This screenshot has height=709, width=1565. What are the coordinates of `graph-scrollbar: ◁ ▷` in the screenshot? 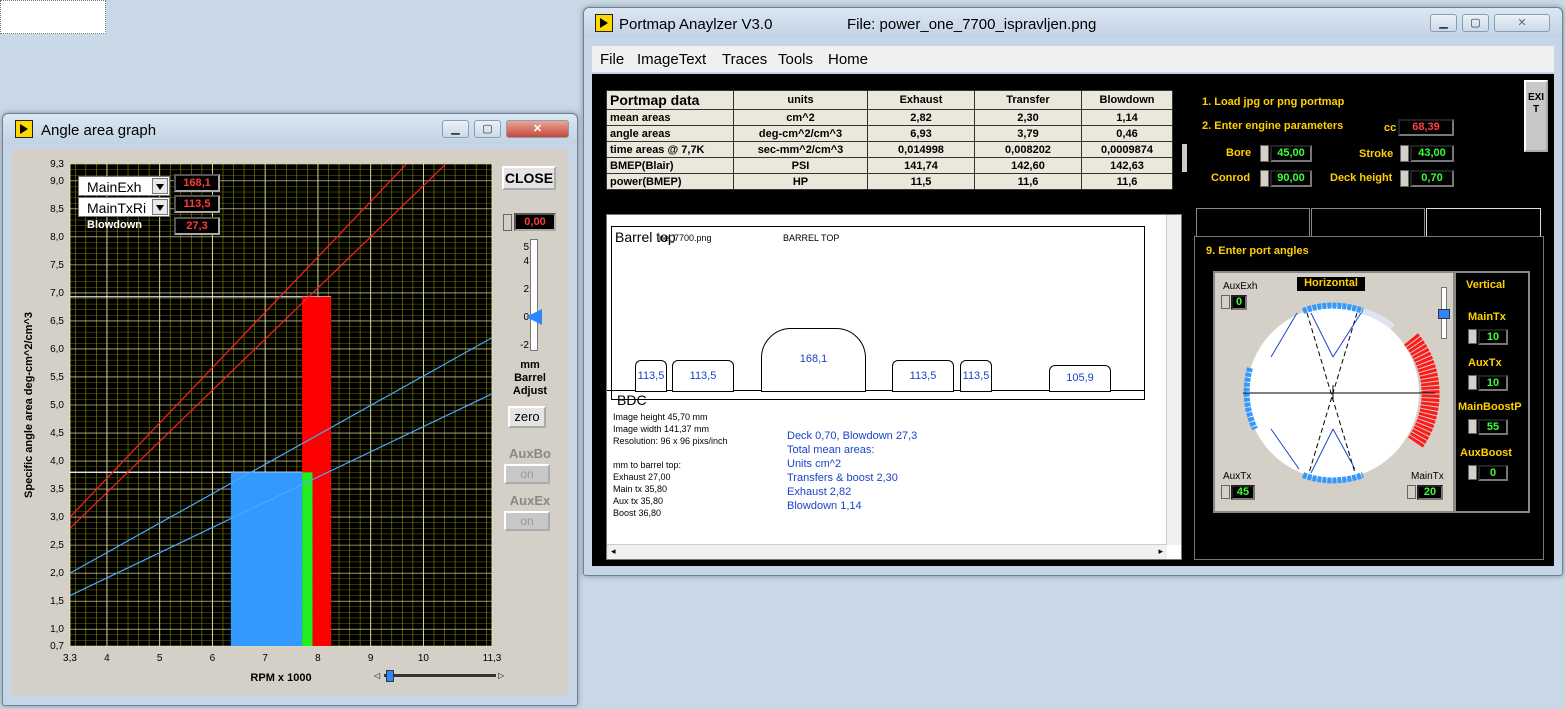 It's located at (439, 676).